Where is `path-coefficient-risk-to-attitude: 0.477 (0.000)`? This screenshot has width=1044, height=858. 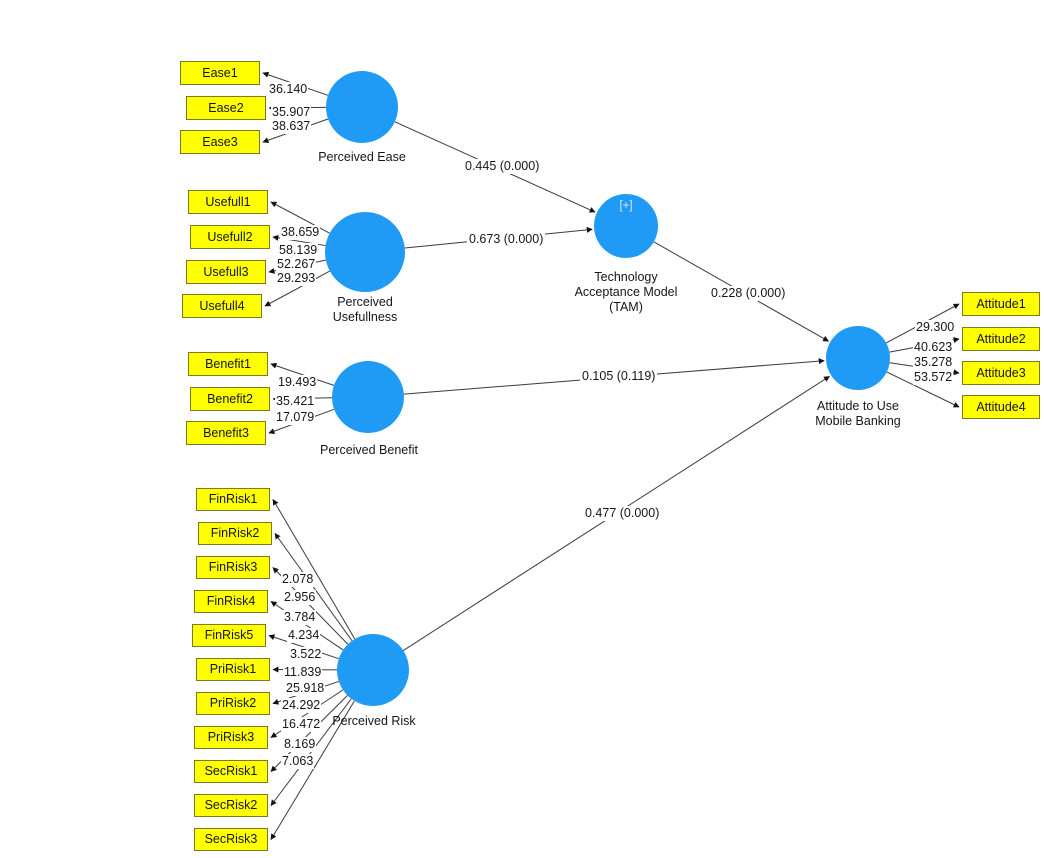
path-coefficient-risk-to-attitude: 0.477 (0.000) is located at coordinates (622, 513).